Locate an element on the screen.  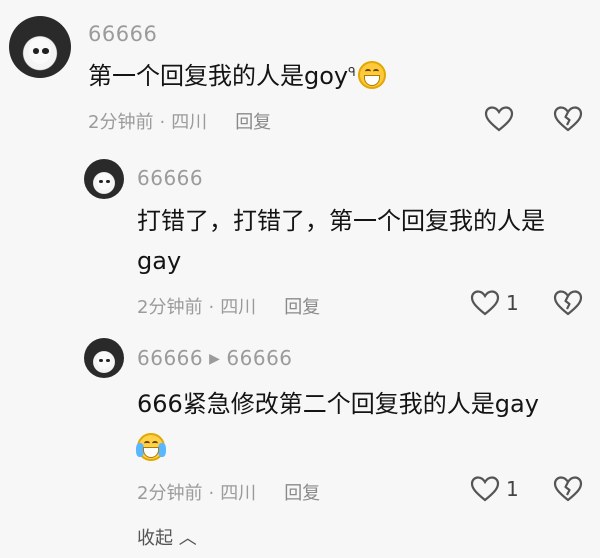
comment-text-line: 666紧急修改第二个回复我的人是gay is located at coordinates (338, 404).